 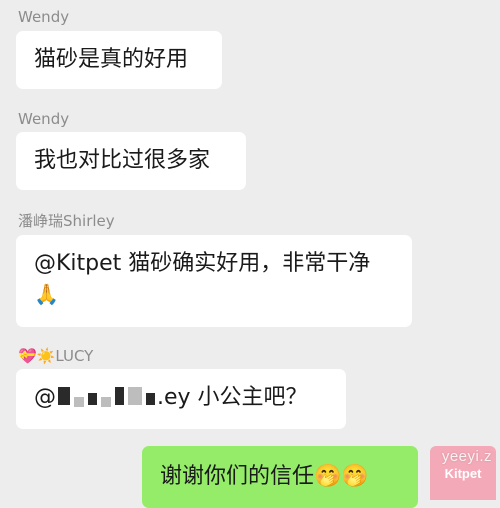 What do you see at coordinates (466, 456) in the screenshot?
I see `watermark: yeeyi.z` at bounding box center [466, 456].